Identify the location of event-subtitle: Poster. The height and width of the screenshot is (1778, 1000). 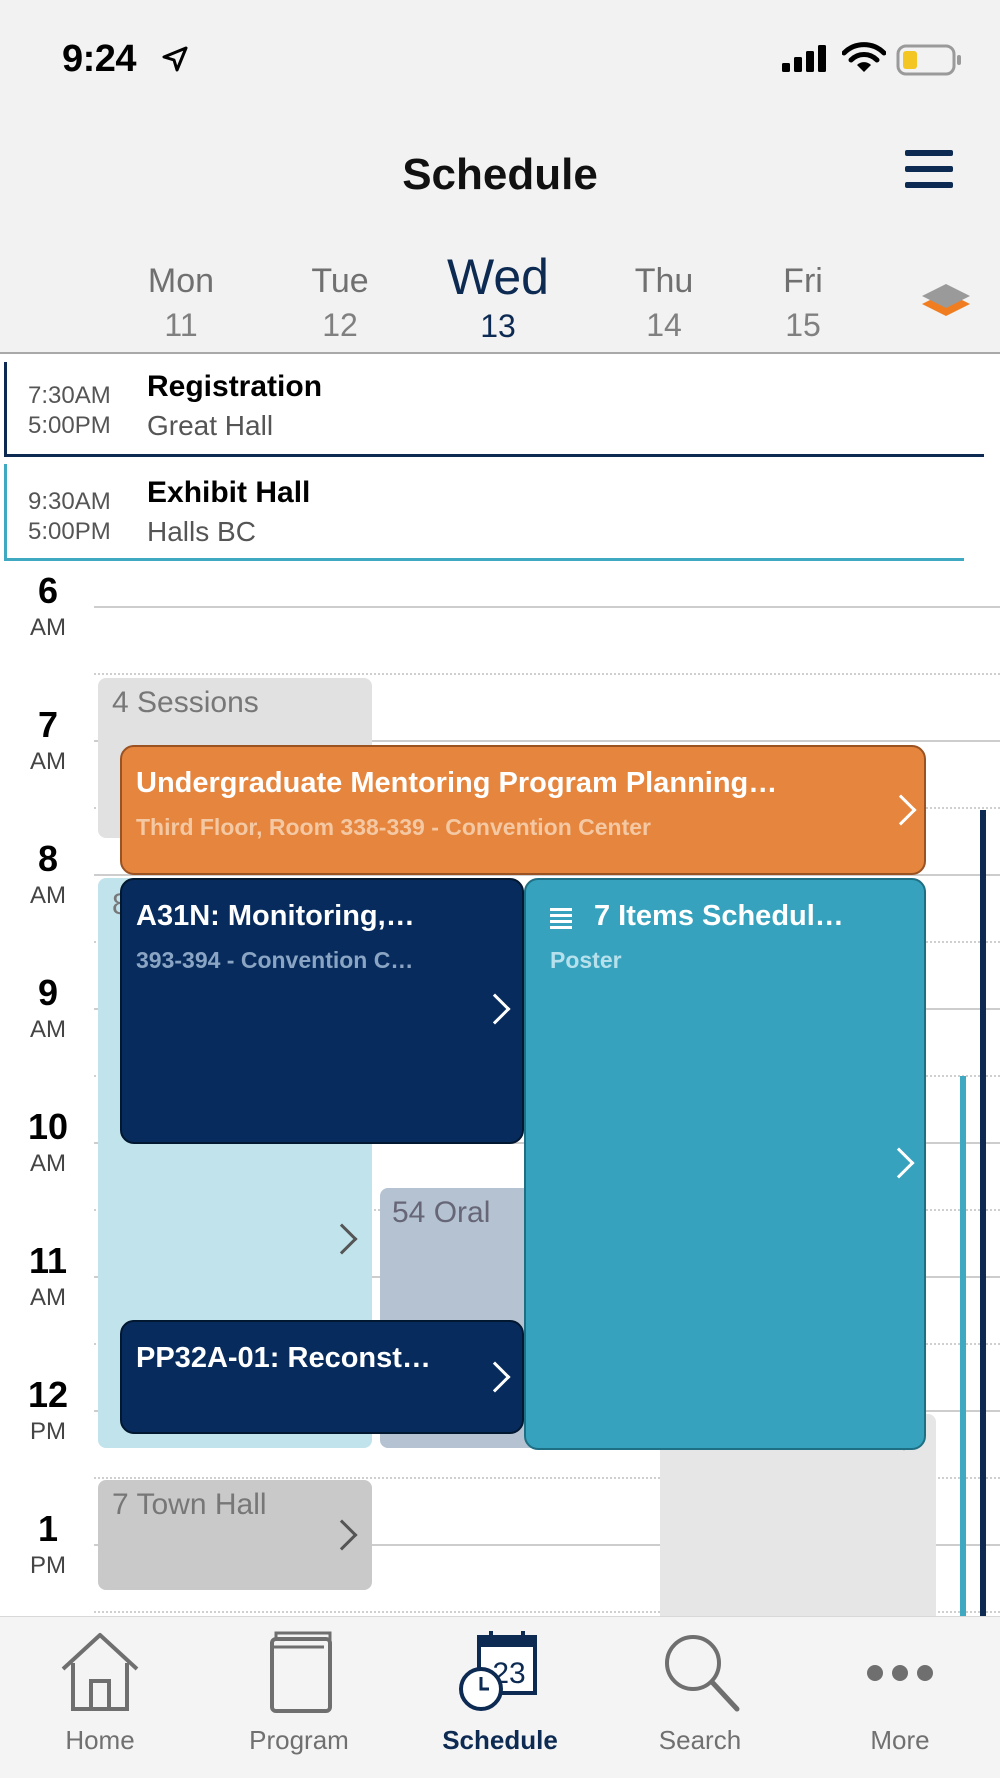
(586, 960).